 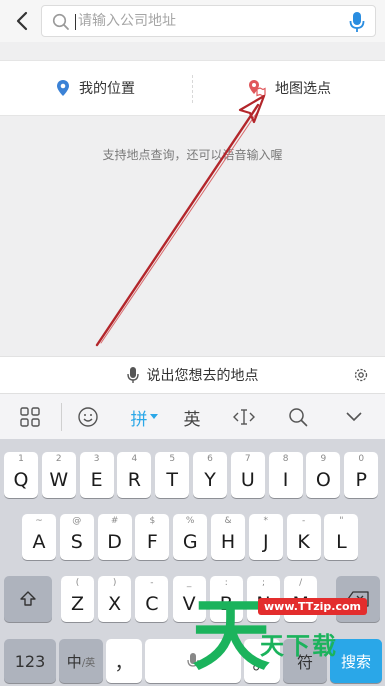 I want to click on english-label: 英, so click(x=192, y=419).